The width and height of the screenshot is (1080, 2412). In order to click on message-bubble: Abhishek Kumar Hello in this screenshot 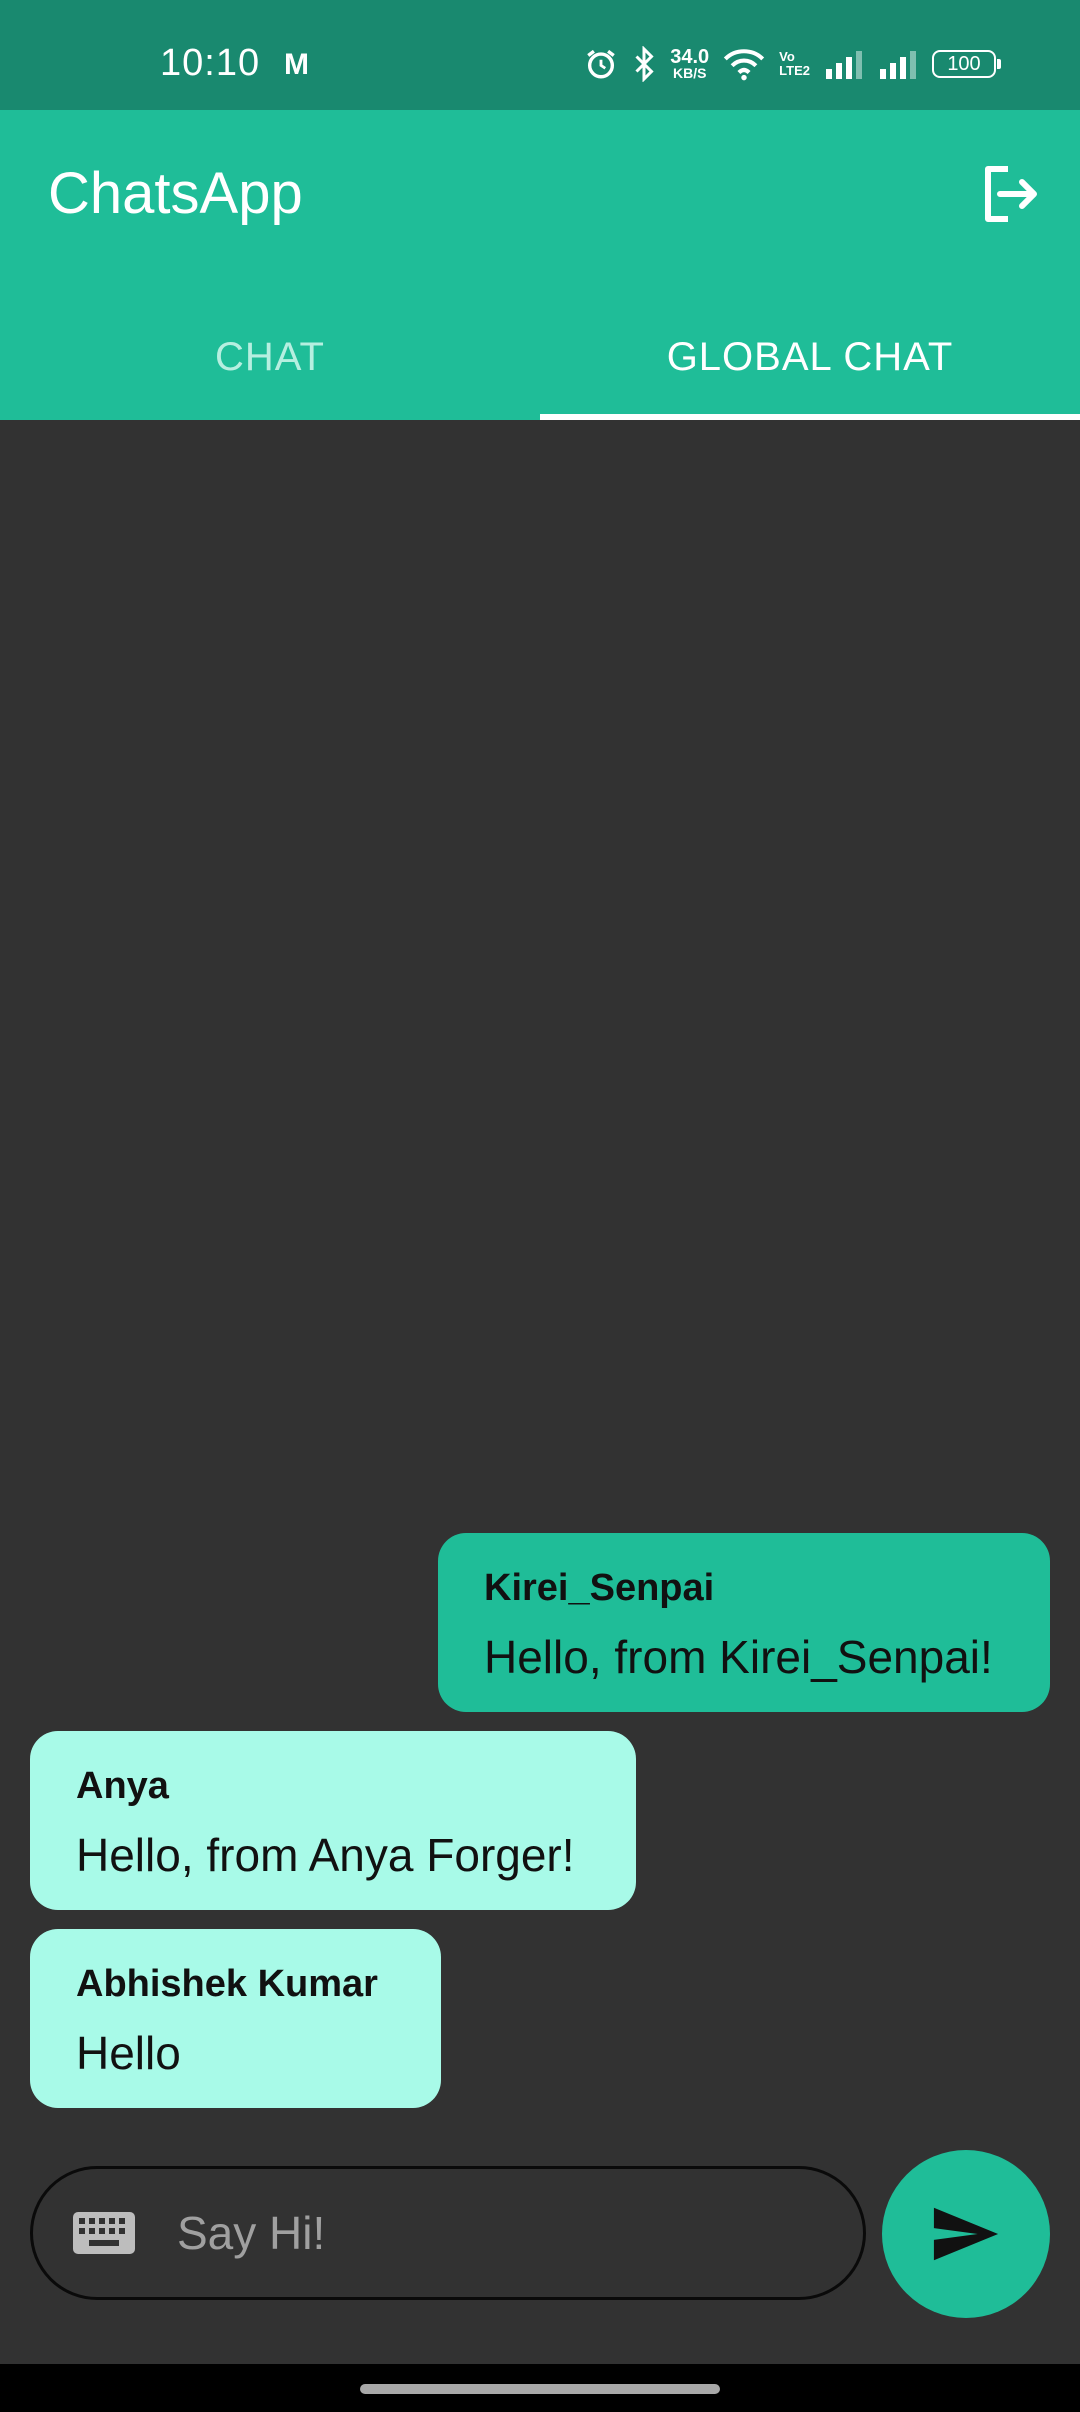, I will do `click(235, 2018)`.